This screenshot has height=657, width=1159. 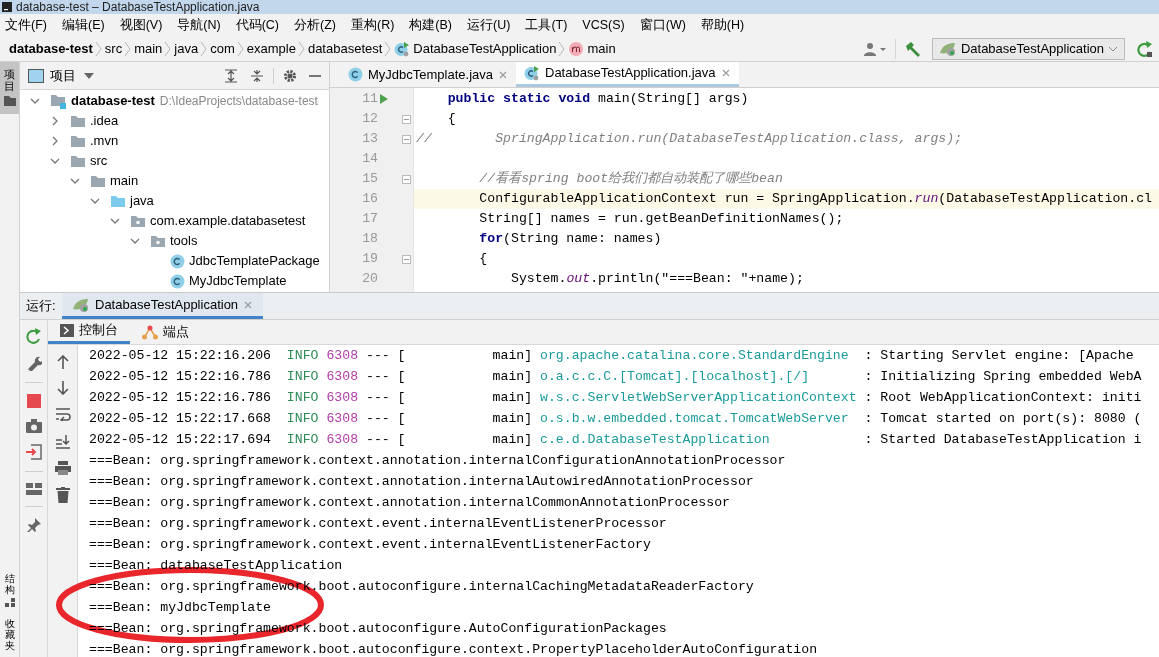 I want to click on breadcrumb-item: DatabaseTestApplication, so click(x=475, y=48).